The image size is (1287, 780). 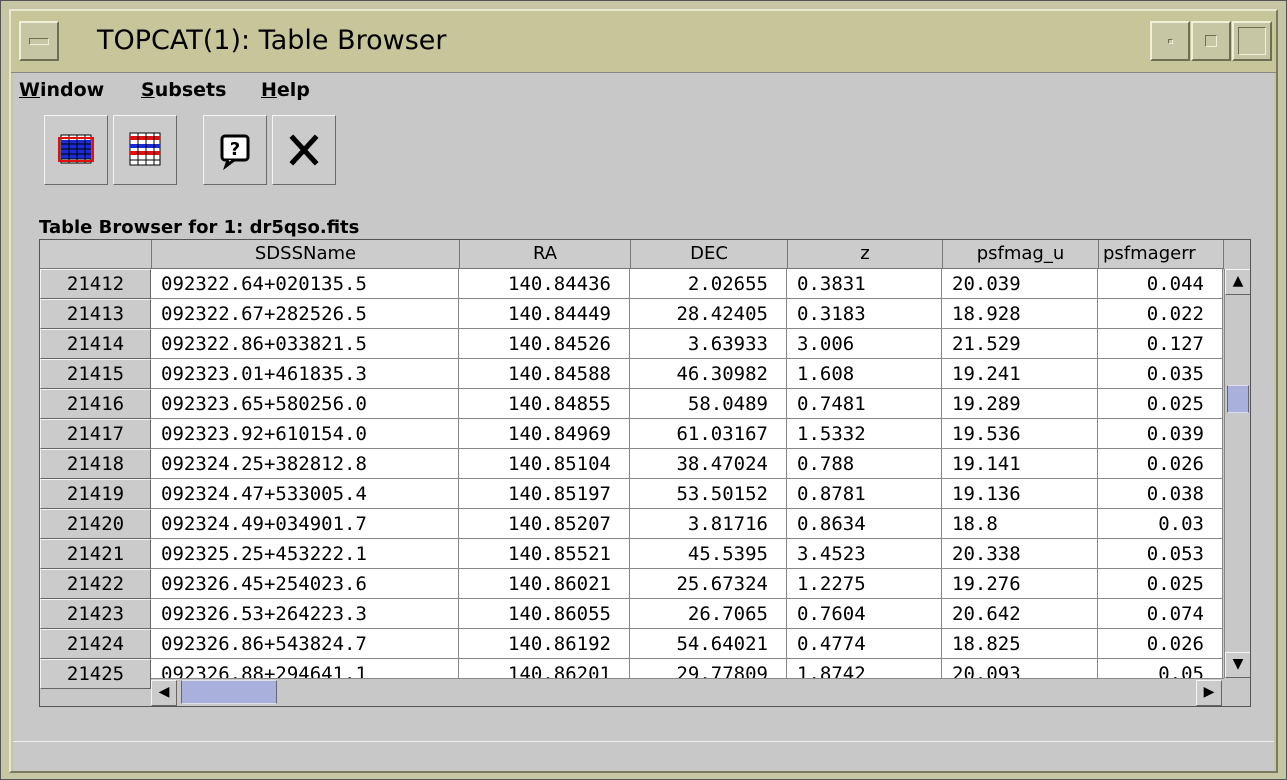 I want to click on row-number-cell: 21421, so click(x=95, y=554).